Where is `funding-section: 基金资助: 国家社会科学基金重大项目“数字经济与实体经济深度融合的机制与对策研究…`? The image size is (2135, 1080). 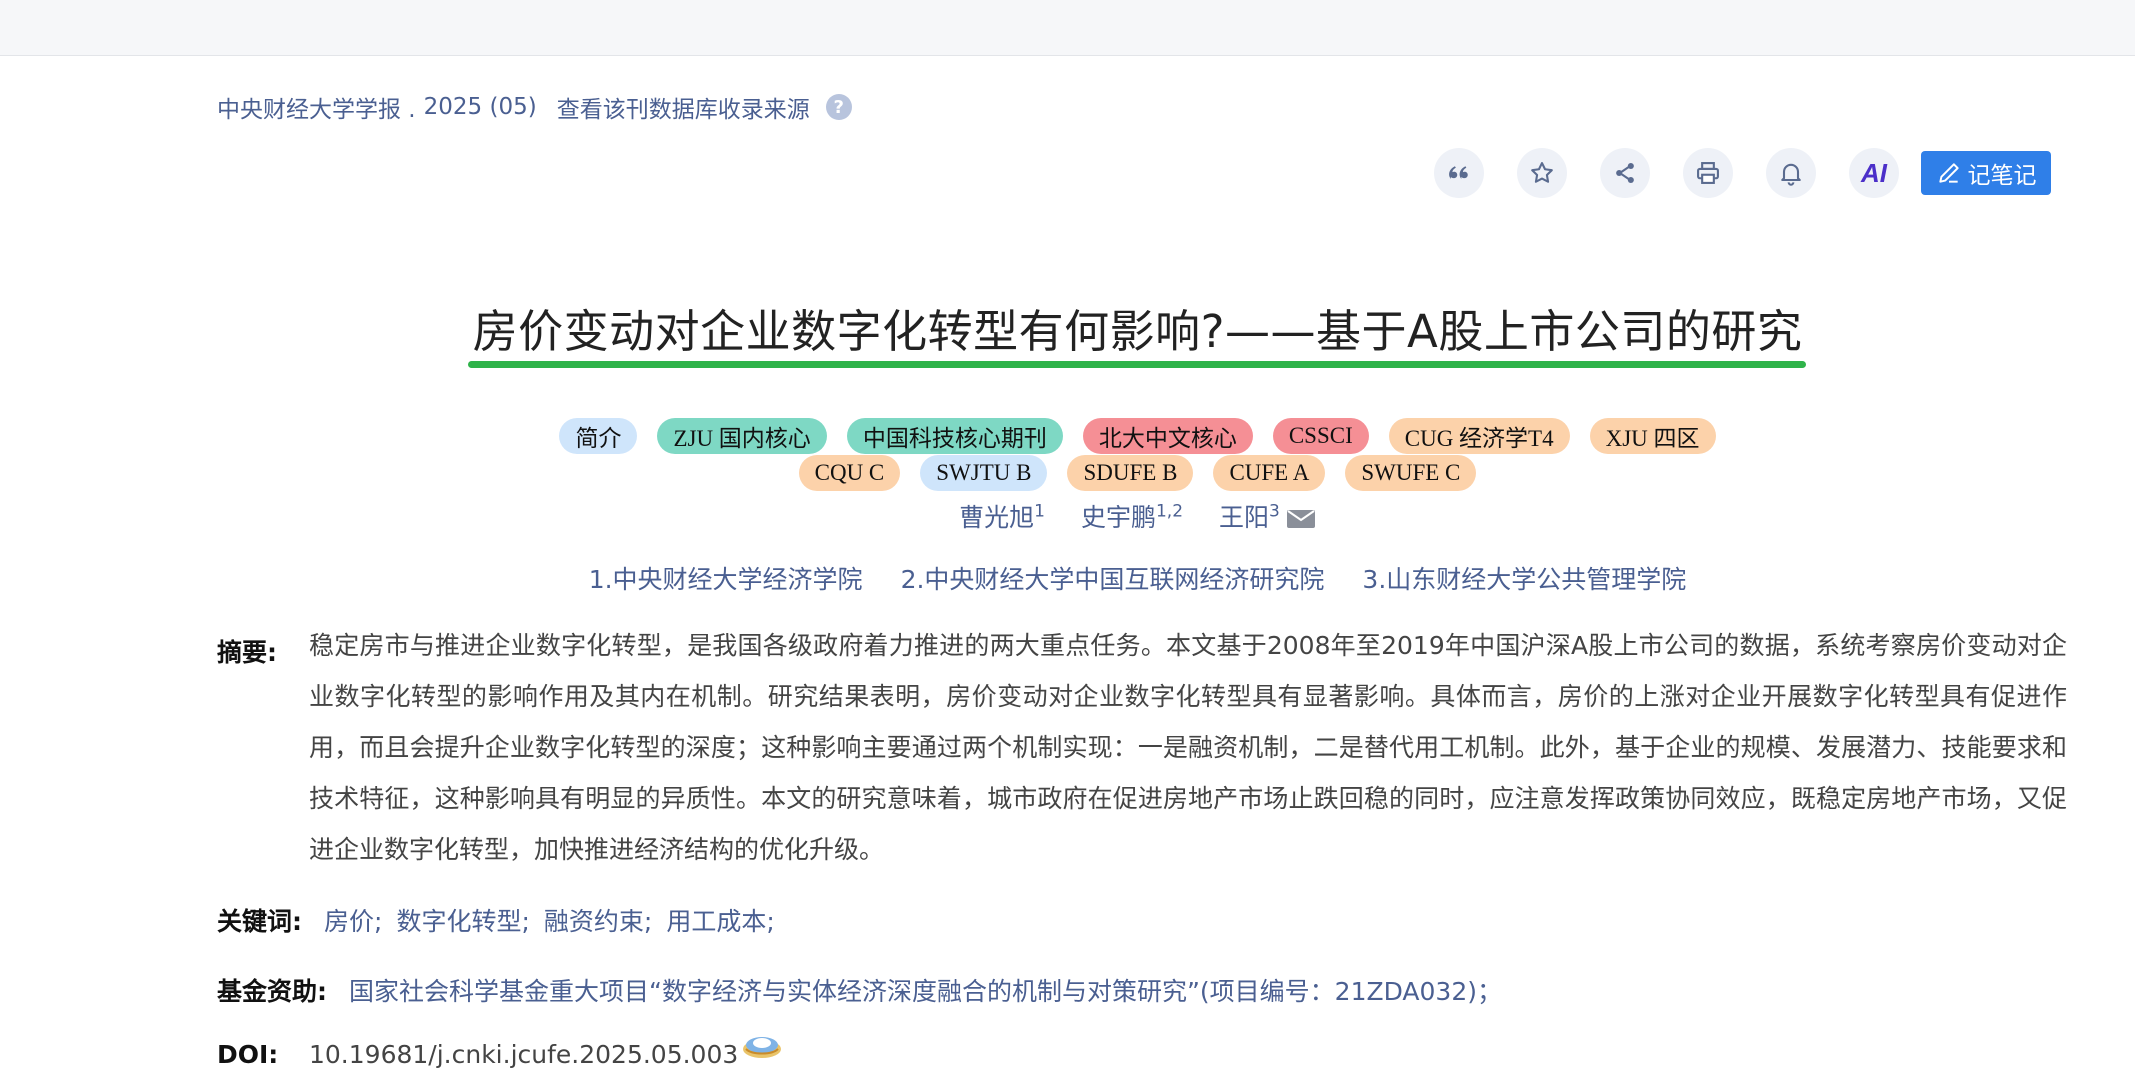 funding-section: 基金资助: 国家社会科学基金重大项目“数字经济与实体经济深度融合的机制与对策研究… is located at coordinates (859, 990).